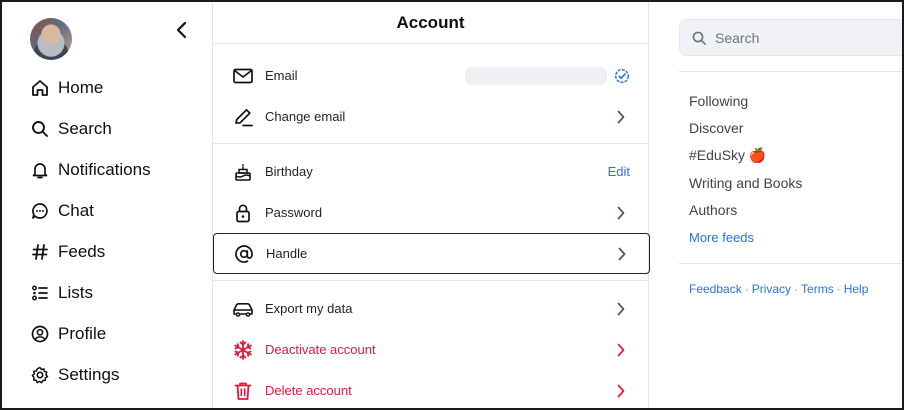 The image size is (904, 410). Describe the element at coordinates (309, 308) in the screenshot. I see `export-data-label: Export my data` at that location.